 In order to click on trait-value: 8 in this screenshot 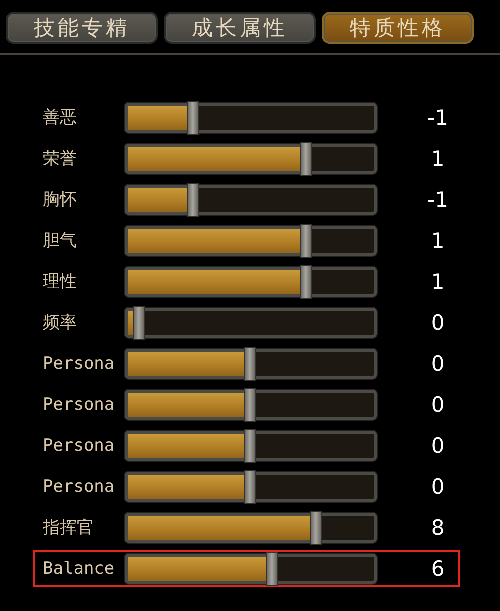, I will do `click(438, 528)`.